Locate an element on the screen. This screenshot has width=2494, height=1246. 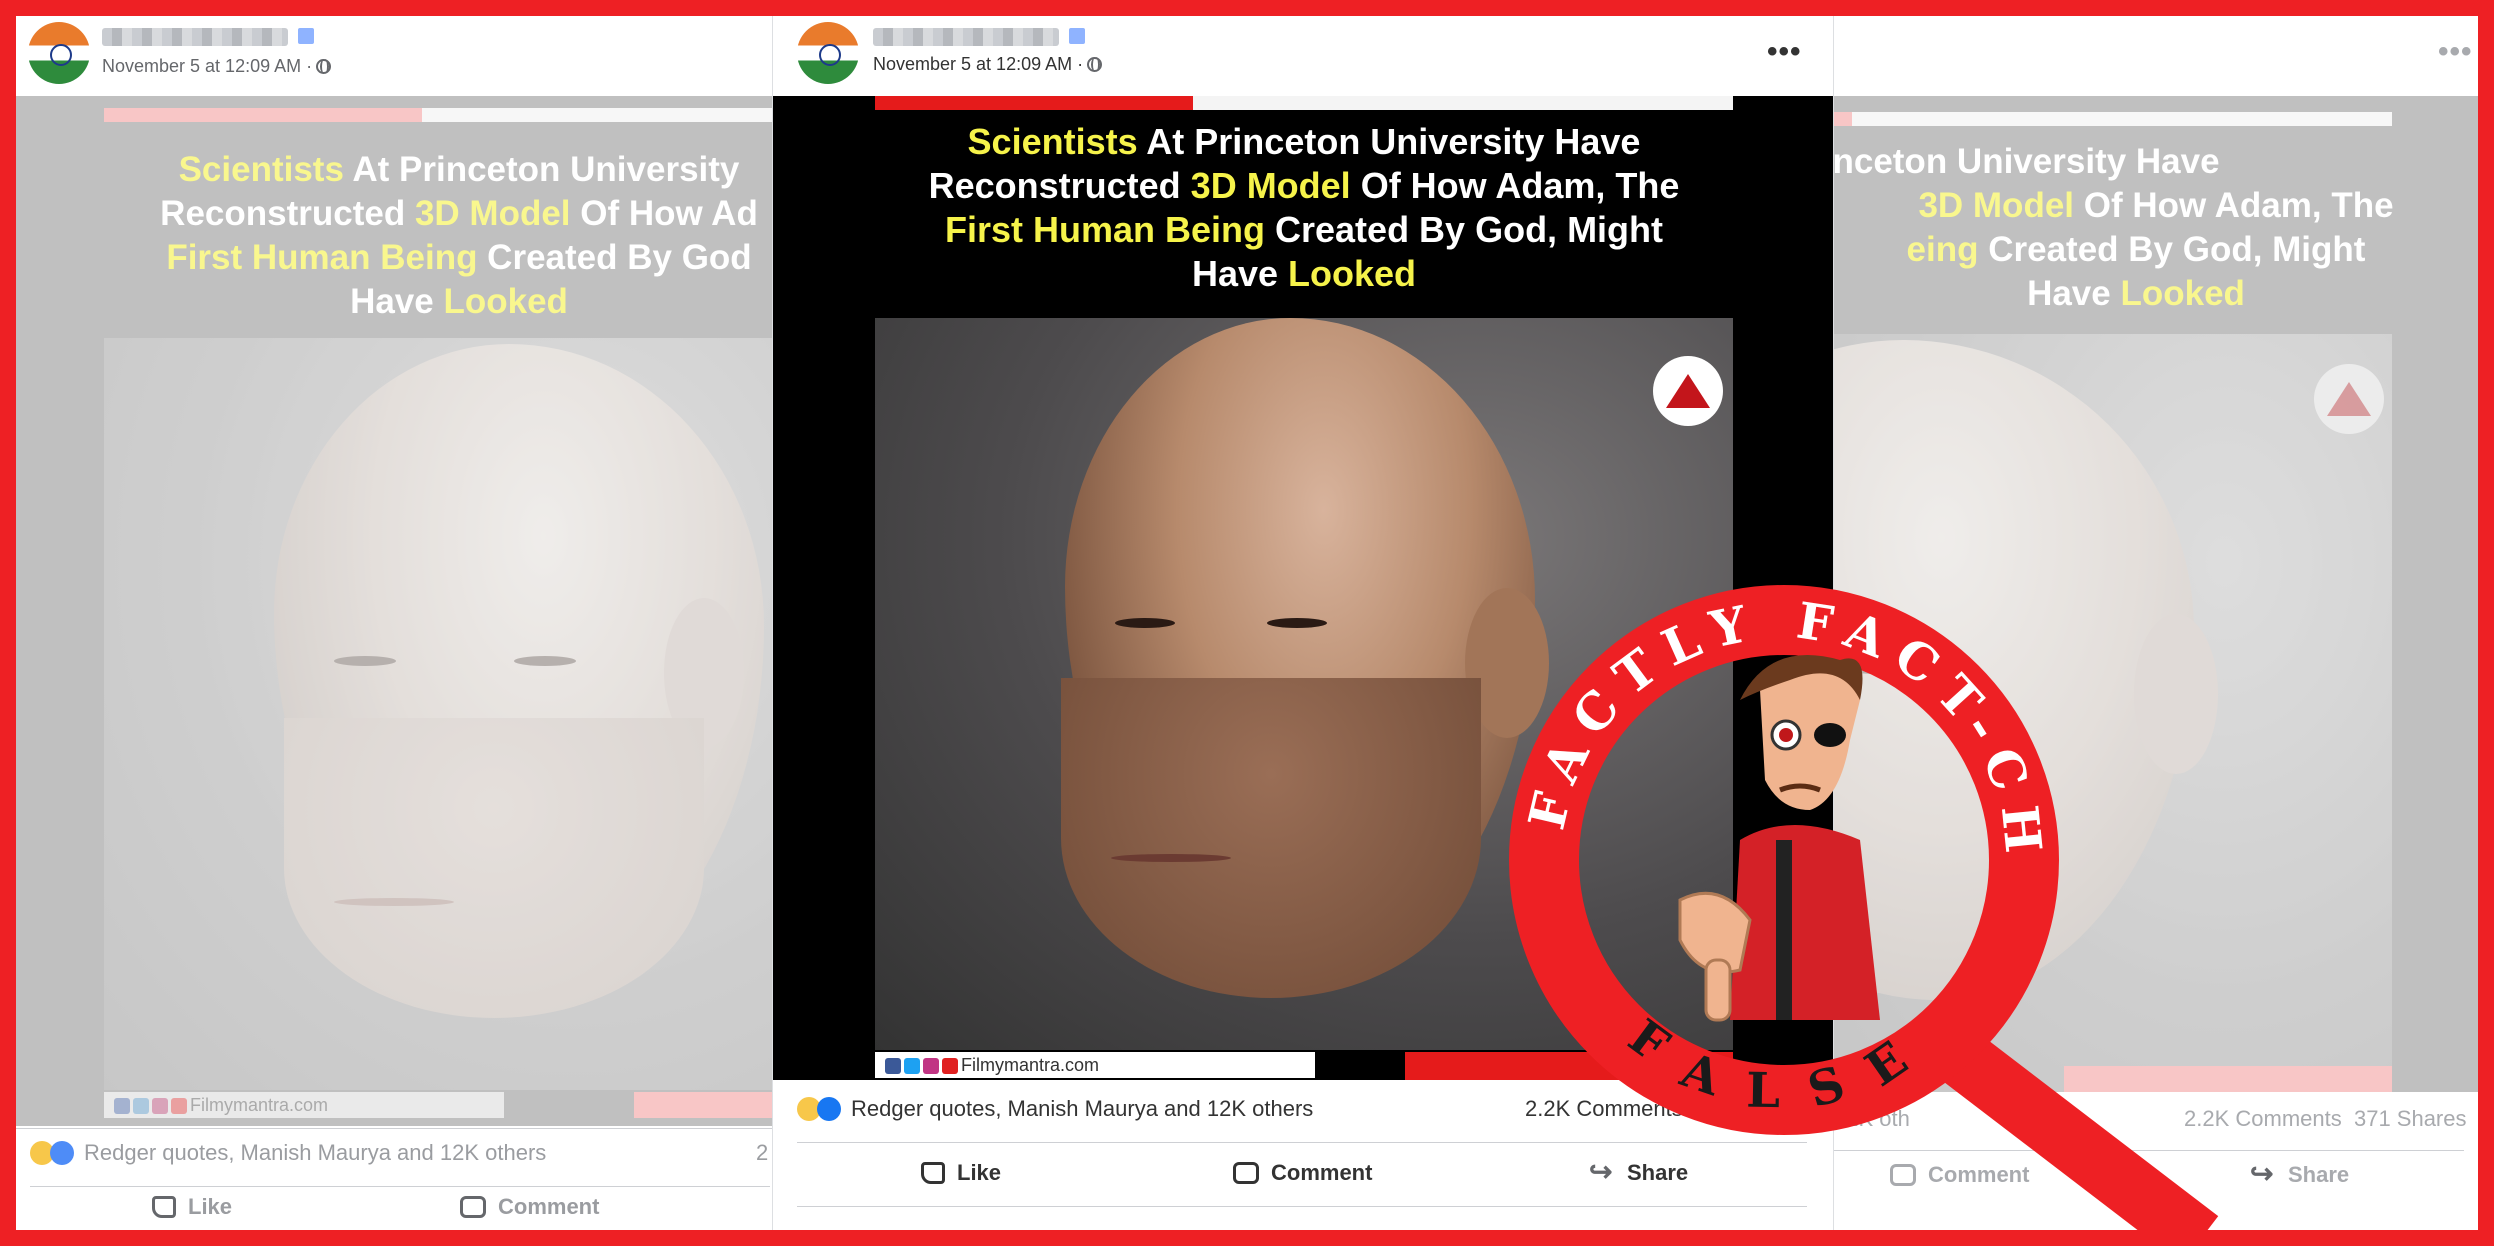
reactions-summary-partial: 12K oth is located at coordinates (1872, 1119).